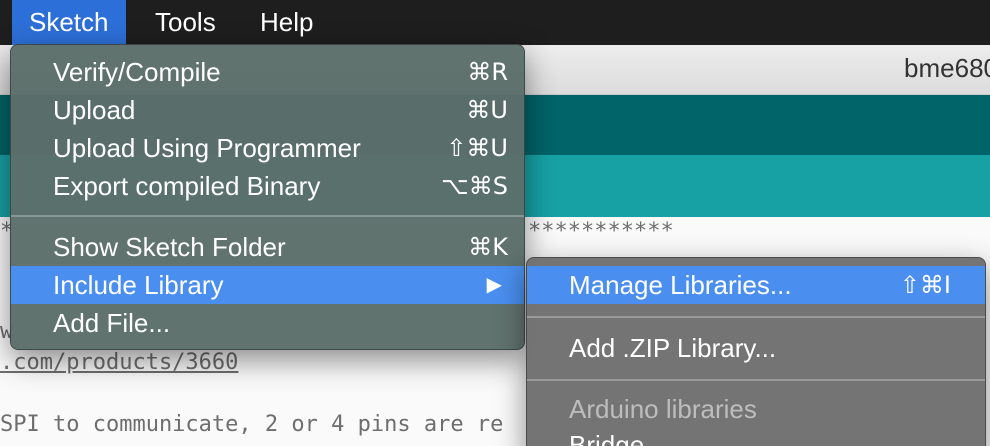 This screenshot has height=446, width=990. I want to click on menu-item-label: Upload Using Programmer, so click(207, 148).